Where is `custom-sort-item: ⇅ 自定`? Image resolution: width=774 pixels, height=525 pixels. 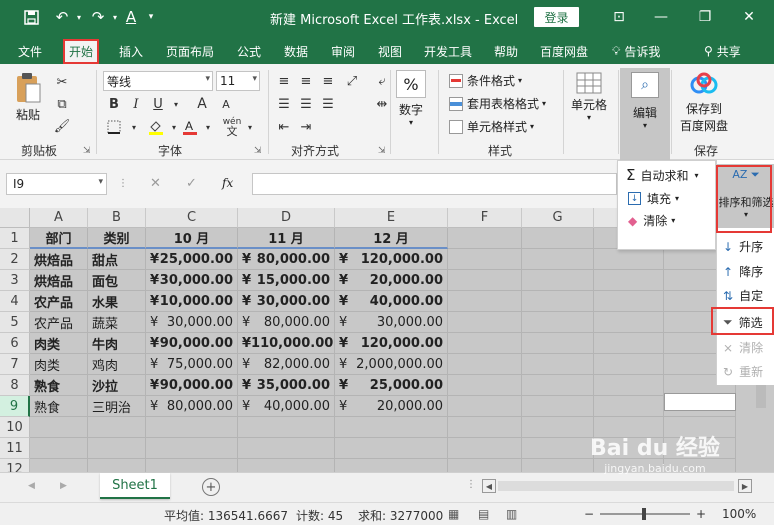
custom-sort-item: ⇅ 自定 is located at coordinates (743, 295).